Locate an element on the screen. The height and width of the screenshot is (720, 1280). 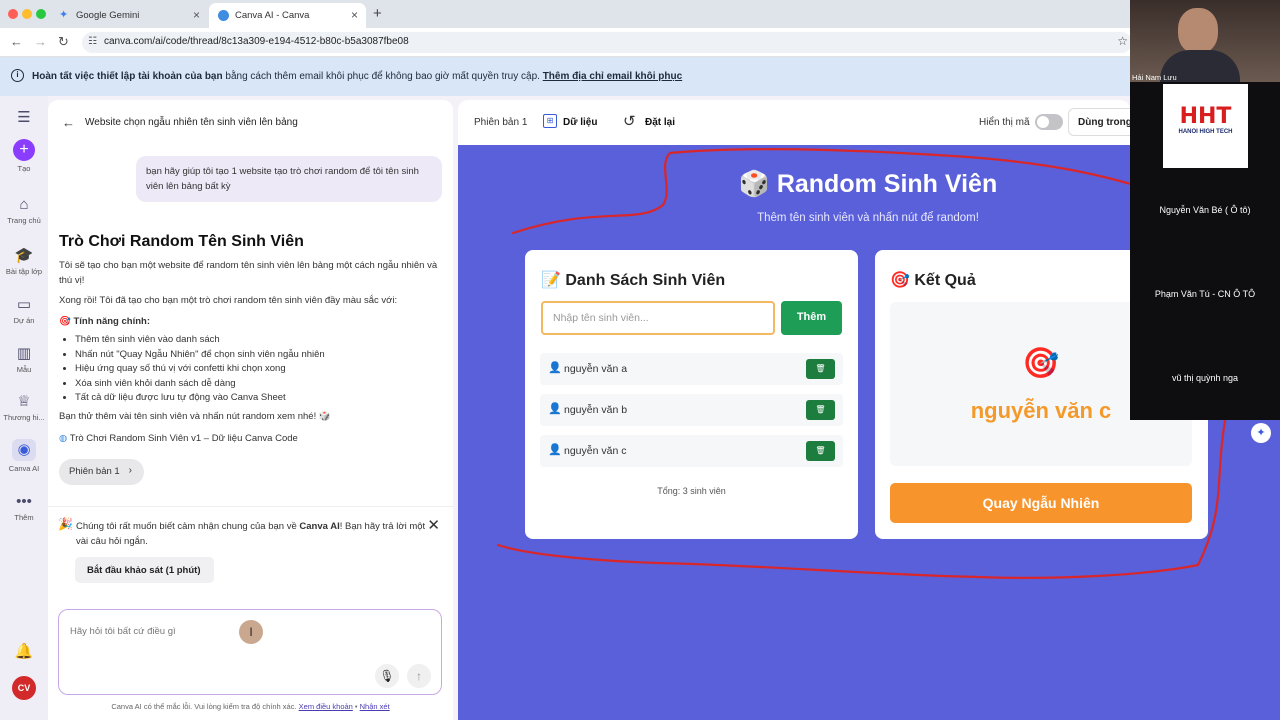
features-title: Tính năng chính: is located at coordinates (111, 321).